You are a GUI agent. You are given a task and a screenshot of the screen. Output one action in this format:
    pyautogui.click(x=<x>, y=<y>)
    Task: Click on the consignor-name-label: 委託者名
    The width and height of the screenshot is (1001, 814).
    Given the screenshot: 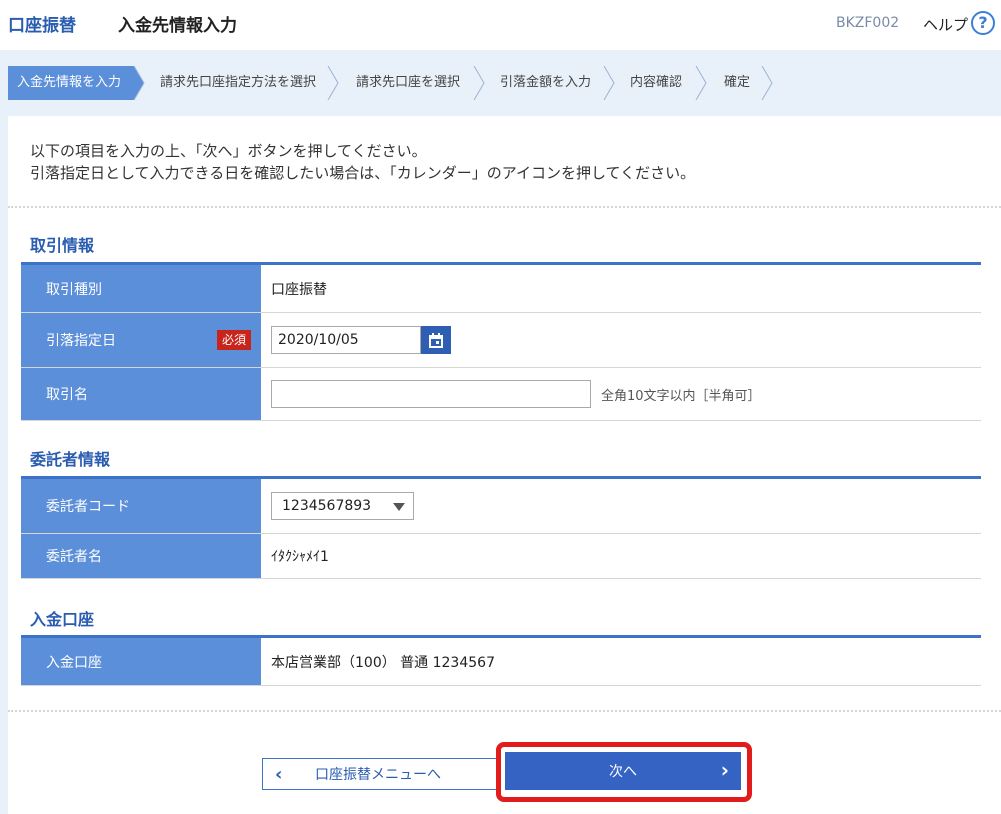 What is the action you would take?
    pyautogui.click(x=141, y=556)
    